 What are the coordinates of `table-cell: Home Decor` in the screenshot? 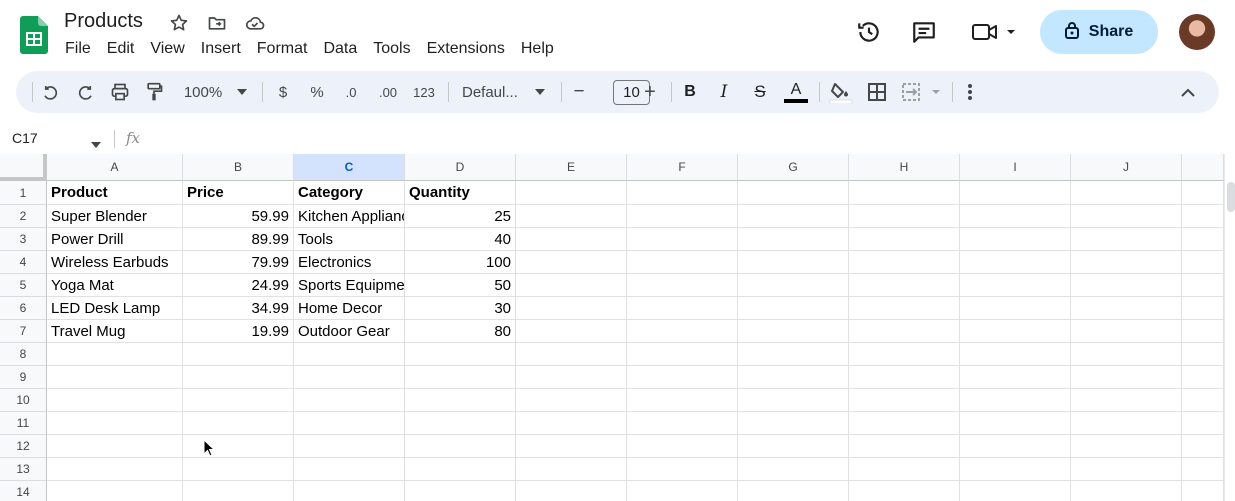 It's located at (349, 308).